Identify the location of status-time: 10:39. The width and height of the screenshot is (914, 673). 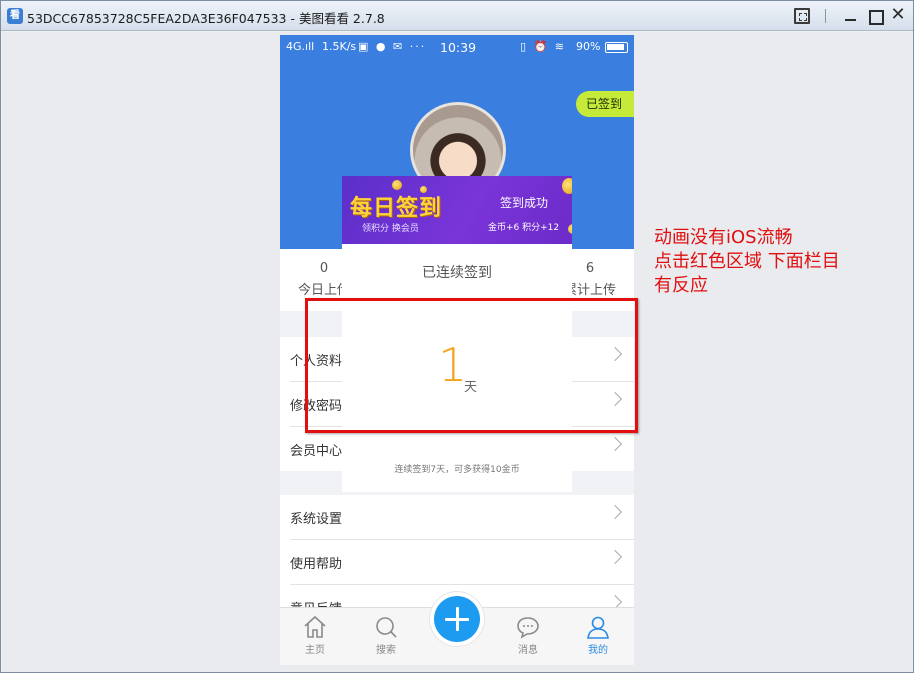
(458, 47).